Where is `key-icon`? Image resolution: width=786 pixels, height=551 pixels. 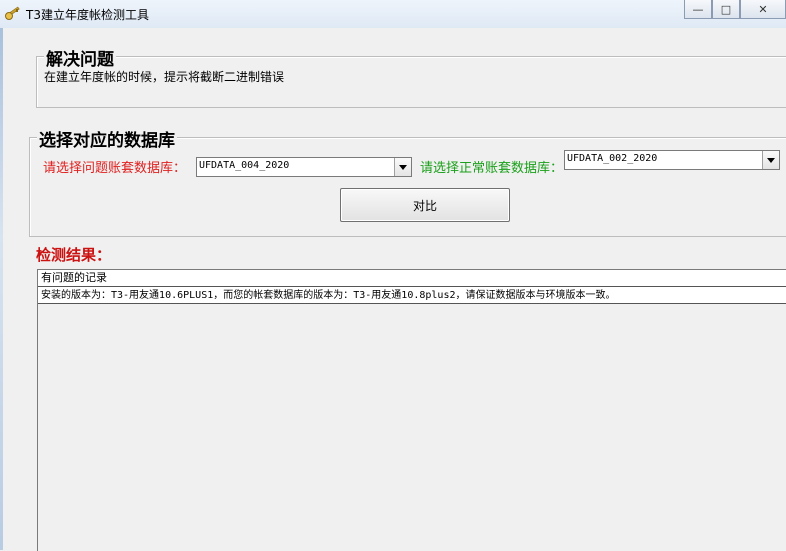
key-icon is located at coordinates (13, 14).